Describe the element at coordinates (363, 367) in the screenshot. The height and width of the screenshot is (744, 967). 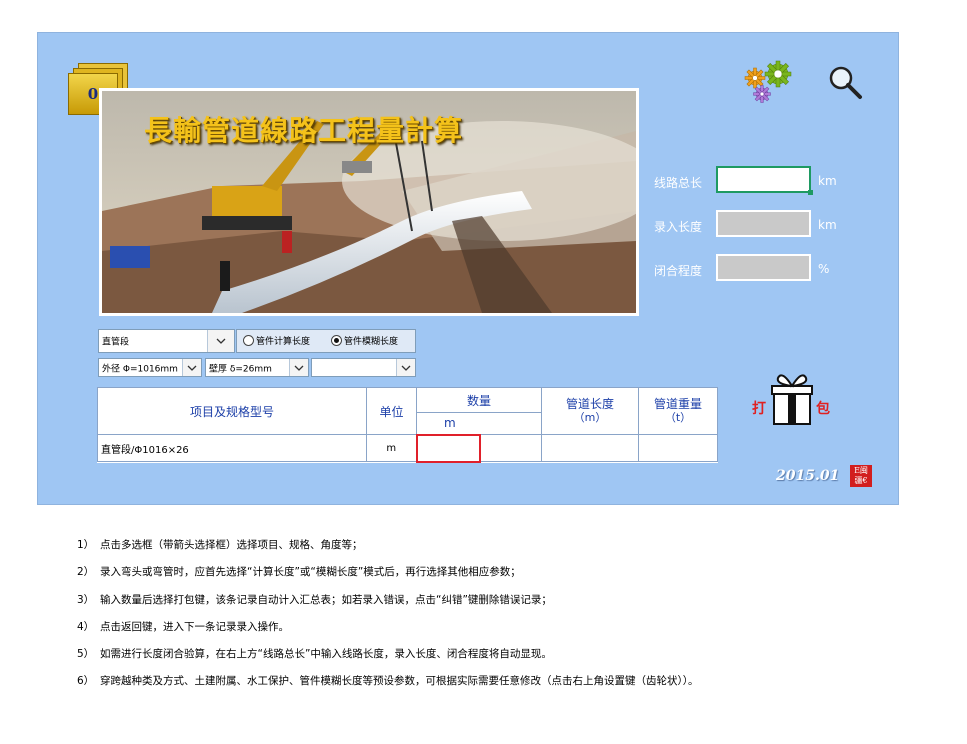
I see `extra-select` at that location.